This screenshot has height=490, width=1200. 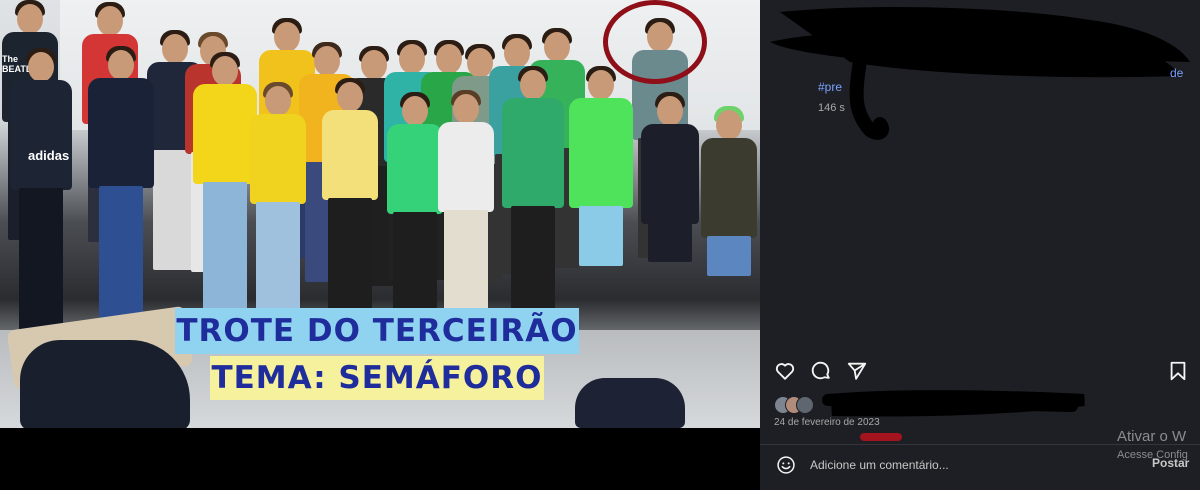 What do you see at coordinates (380, 459) in the screenshot?
I see `photo-letterbox` at bounding box center [380, 459].